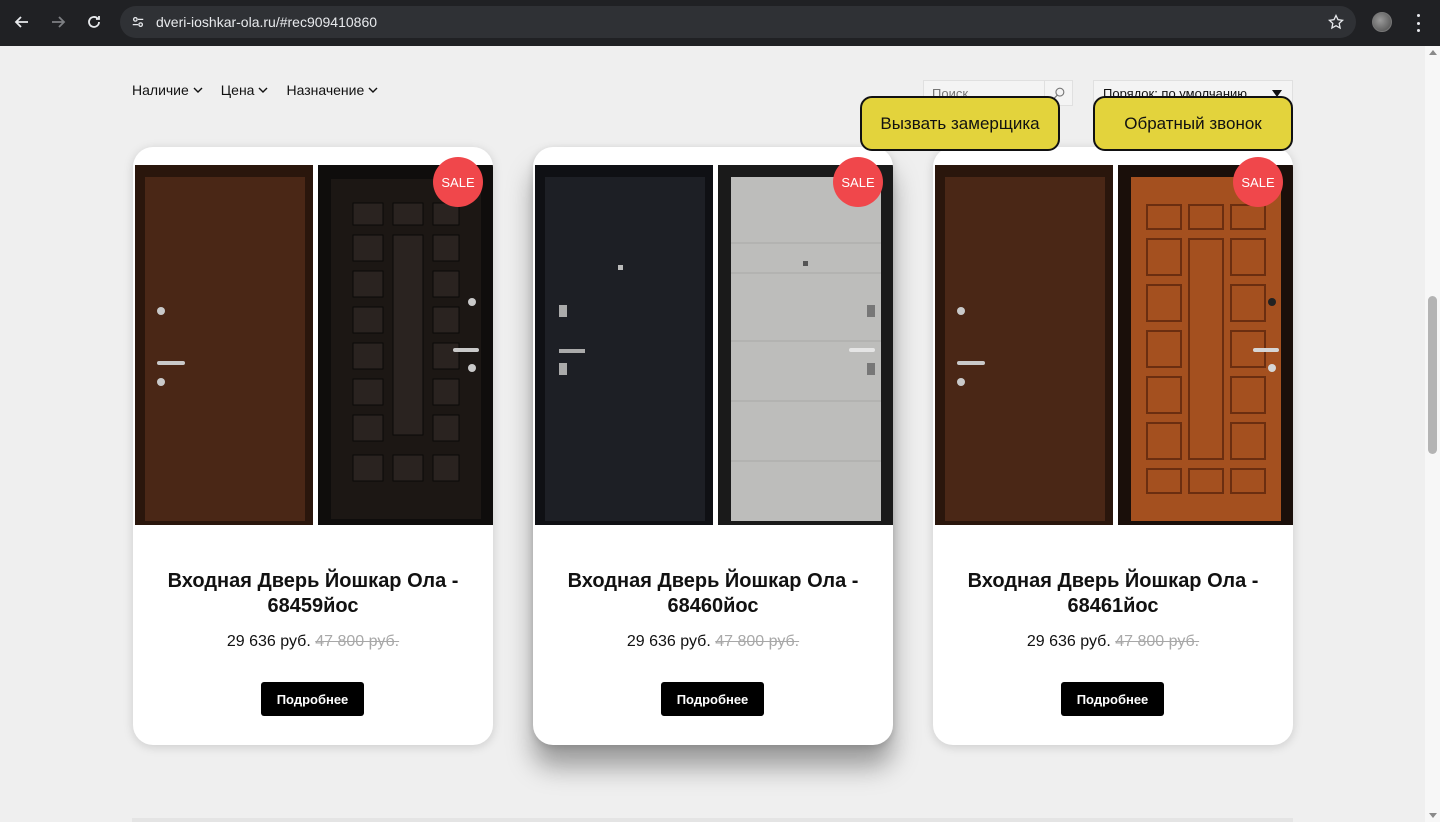  I want to click on browser-menu-icon, so click(1418, 23).